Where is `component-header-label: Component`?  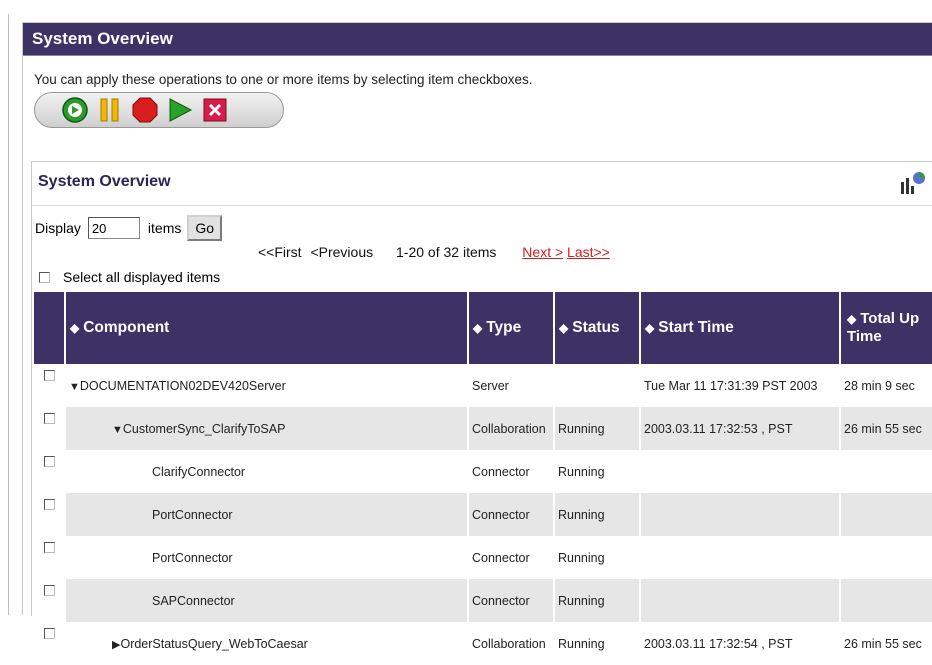
component-header-label: Component is located at coordinates (126, 327).